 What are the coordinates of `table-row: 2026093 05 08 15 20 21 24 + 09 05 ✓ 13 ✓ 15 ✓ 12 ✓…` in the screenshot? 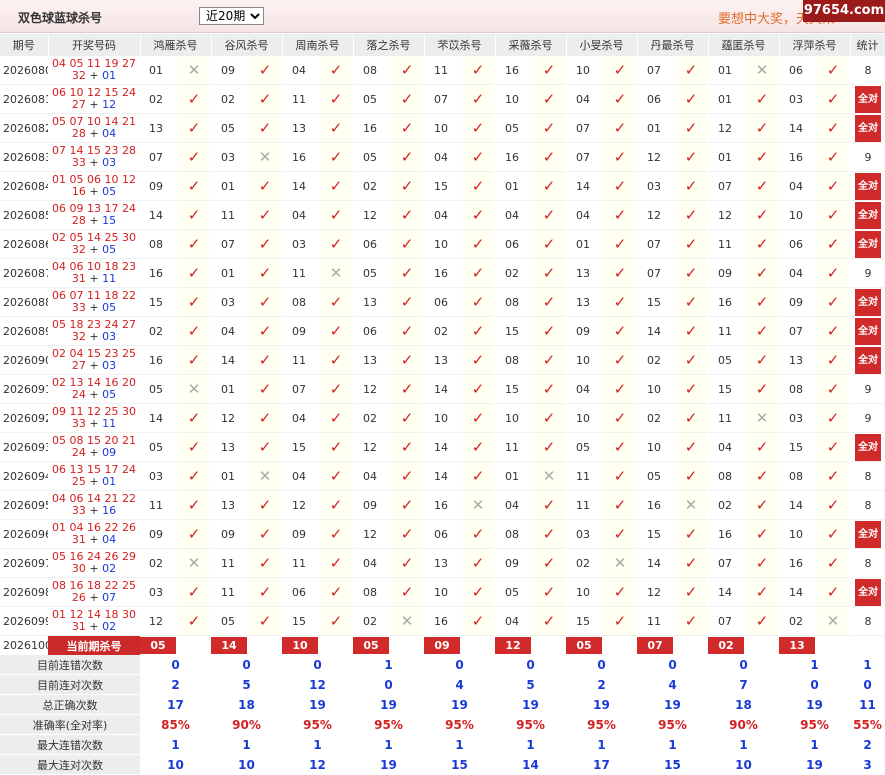 It's located at (442, 447).